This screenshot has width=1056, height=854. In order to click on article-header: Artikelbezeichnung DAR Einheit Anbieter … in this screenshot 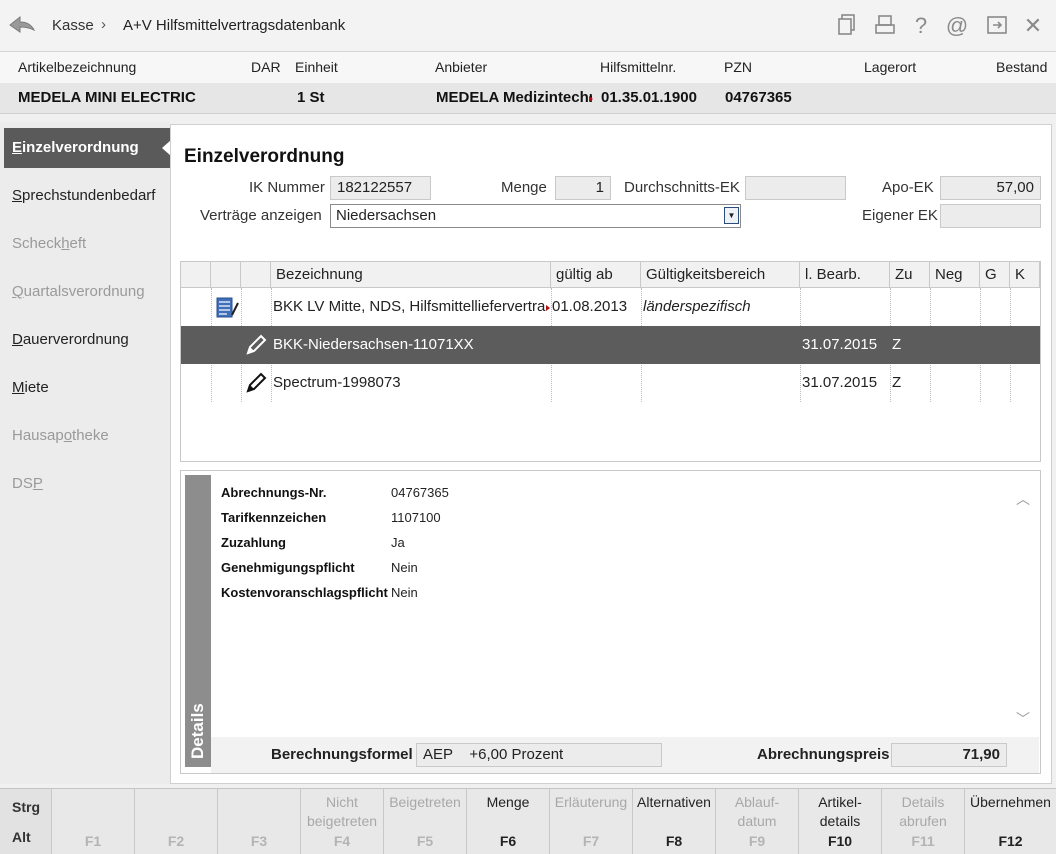, I will do `click(528, 67)`.